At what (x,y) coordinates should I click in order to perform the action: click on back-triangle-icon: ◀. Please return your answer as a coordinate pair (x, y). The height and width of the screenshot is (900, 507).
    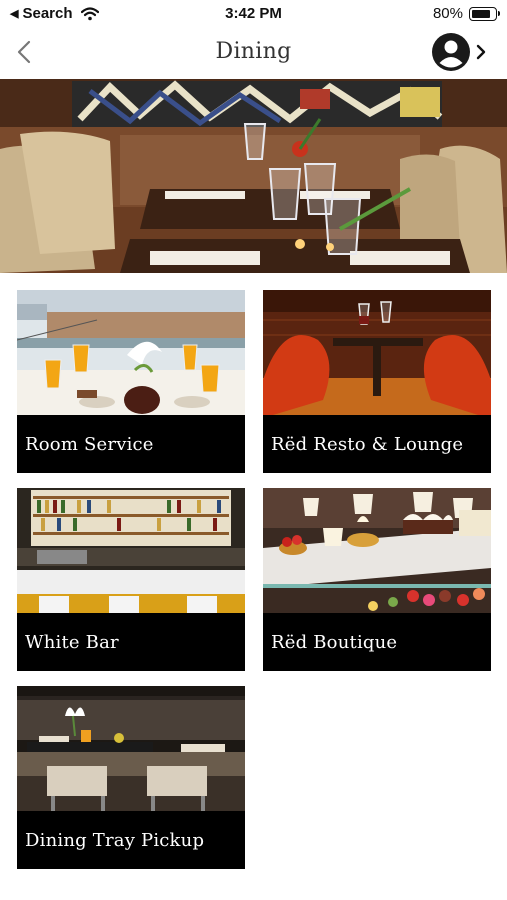
    Looking at the image, I should click on (14, 14).